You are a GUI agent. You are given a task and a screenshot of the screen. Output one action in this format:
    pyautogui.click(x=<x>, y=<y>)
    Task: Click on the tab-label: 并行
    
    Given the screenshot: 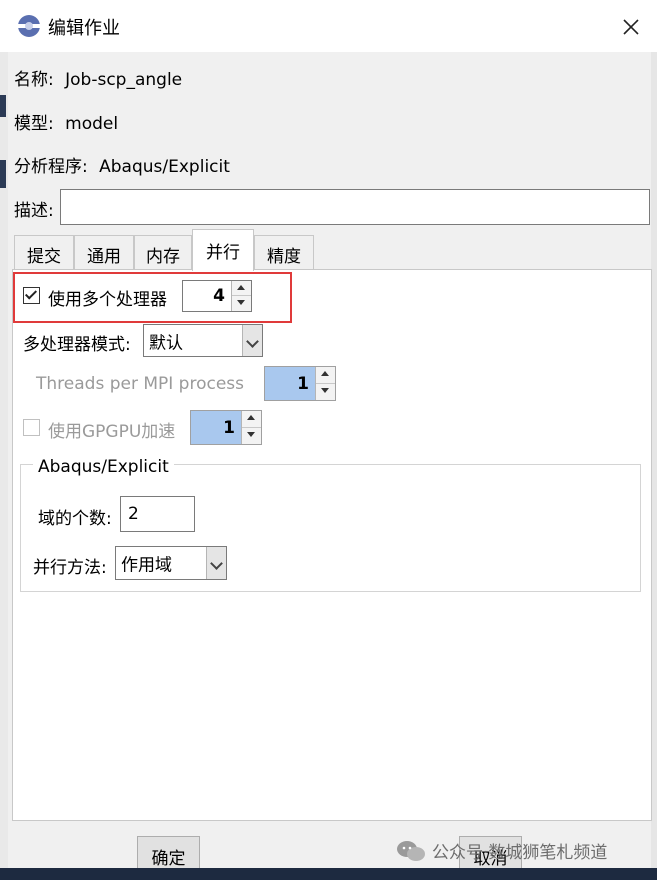 What is the action you would take?
    pyautogui.click(x=223, y=253)
    